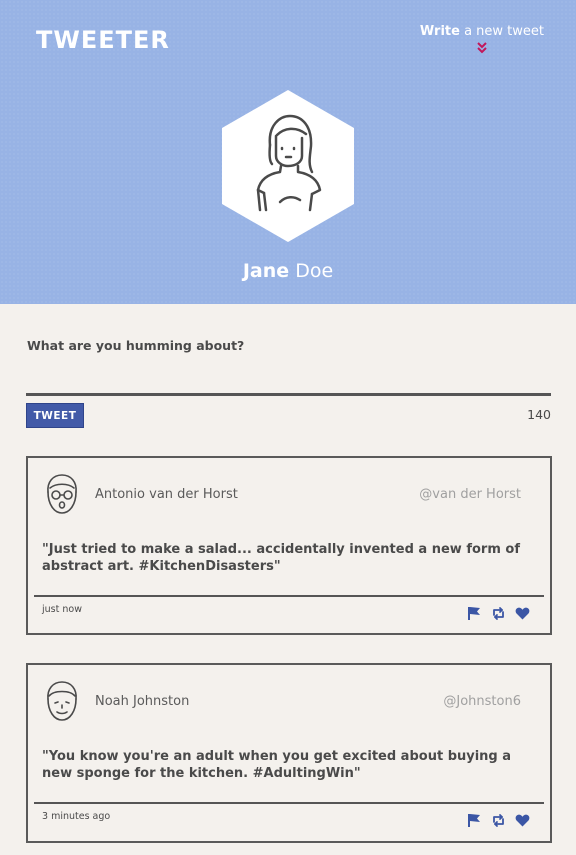 The image size is (576, 855). I want to click on profile-avatar, so click(288, 166).